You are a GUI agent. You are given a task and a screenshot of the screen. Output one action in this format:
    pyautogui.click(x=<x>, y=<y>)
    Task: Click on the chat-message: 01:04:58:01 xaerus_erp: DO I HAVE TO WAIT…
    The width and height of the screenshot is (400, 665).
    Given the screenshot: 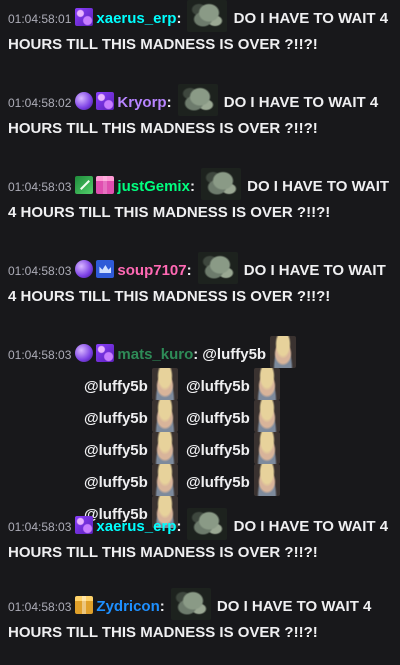 What is the action you would take?
    pyautogui.click(x=196, y=29)
    